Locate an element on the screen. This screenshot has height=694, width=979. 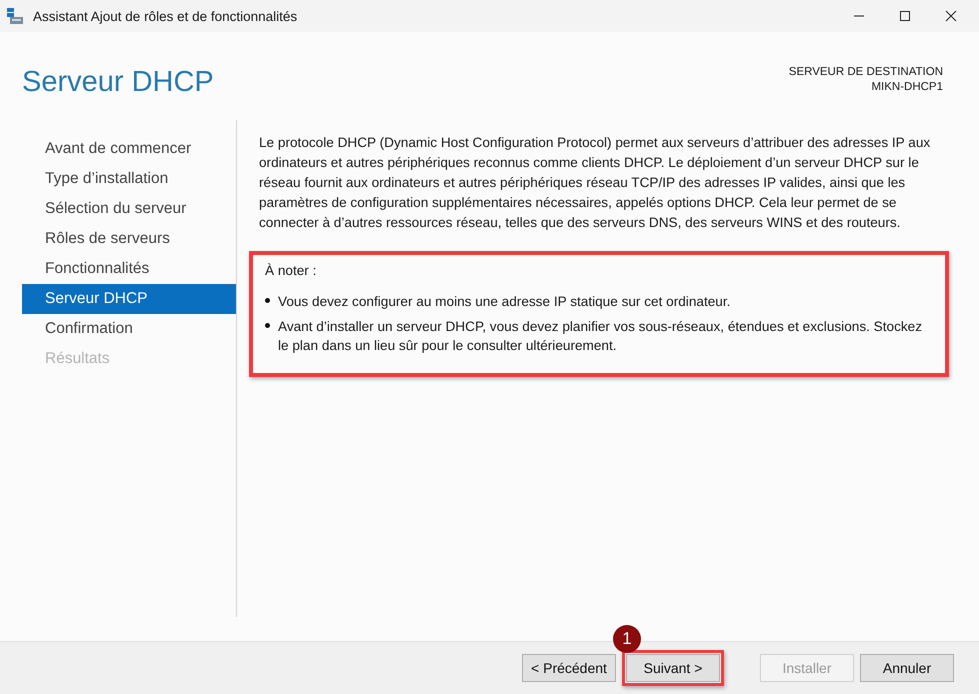
note-text: Avant d’installer un serveur DHCP, vous devez planifier vos sous-réseaux, étendues et exclusions. Stockez le plan dans un lieu sûr pour le consulter ultérieurement. is located at coordinates (601, 336).